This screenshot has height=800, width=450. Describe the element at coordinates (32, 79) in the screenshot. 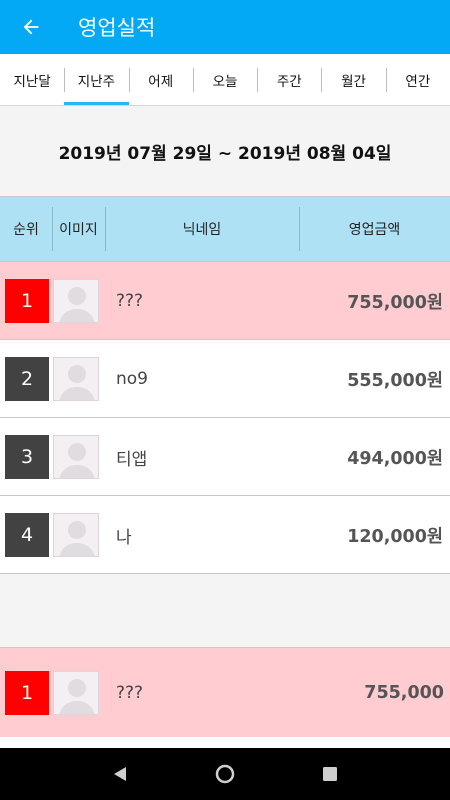

I see `tab-last-month: 지난달` at that location.